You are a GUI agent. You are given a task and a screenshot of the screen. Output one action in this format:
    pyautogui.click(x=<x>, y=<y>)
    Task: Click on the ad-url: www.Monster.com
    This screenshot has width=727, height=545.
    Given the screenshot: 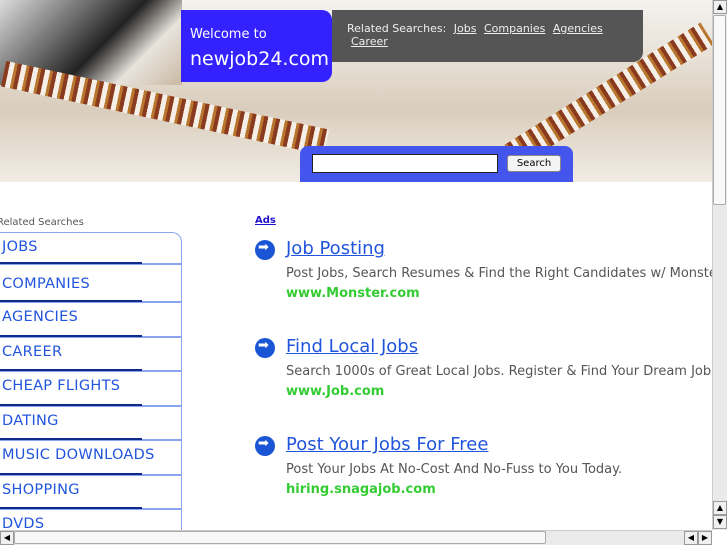 What is the action you would take?
    pyautogui.click(x=353, y=293)
    